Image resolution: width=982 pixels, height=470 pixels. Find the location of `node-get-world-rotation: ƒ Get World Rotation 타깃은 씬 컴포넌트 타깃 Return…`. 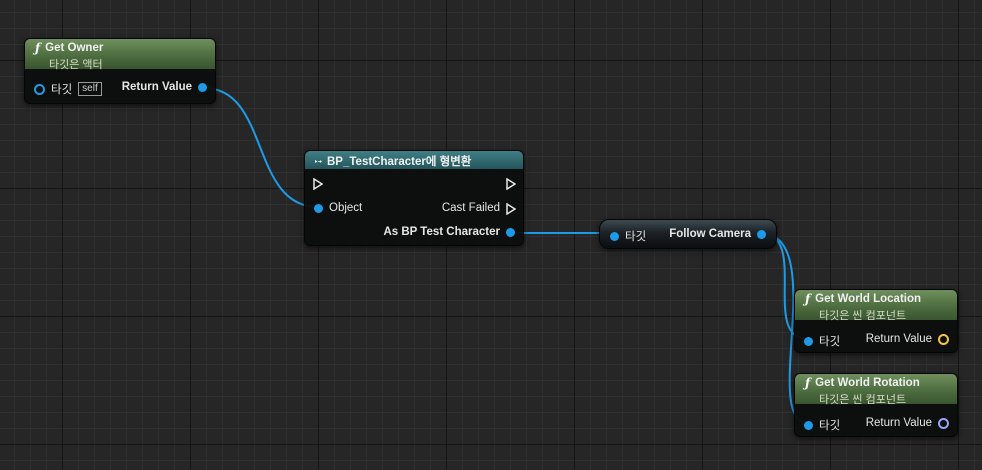

node-get-world-rotation: ƒ Get World Rotation 타깃은 씬 컴포넌트 타깃 Return… is located at coordinates (876, 405).